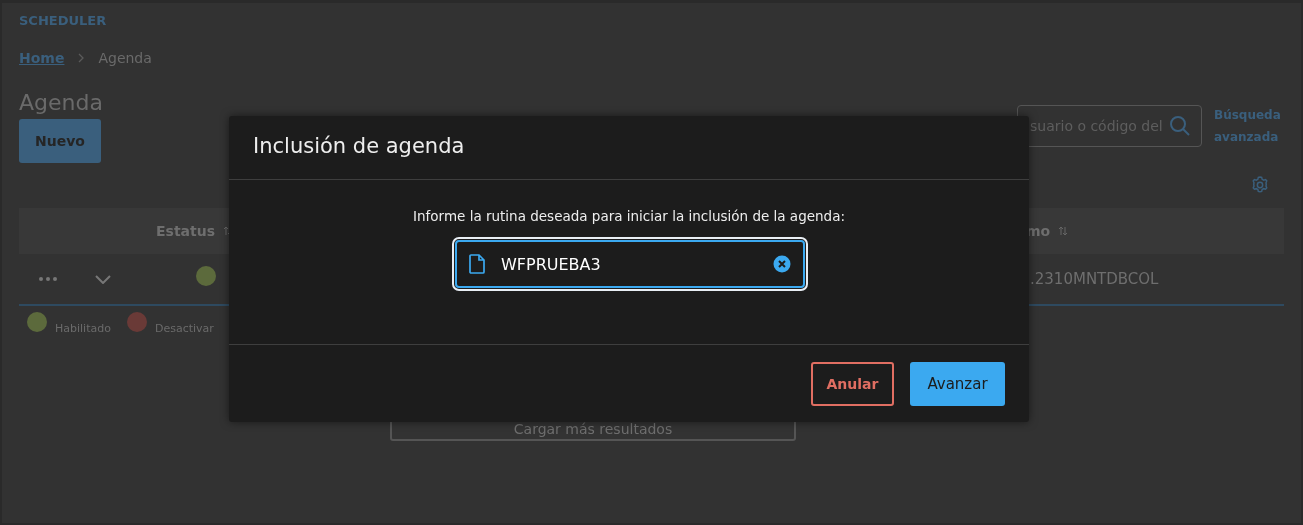 This screenshot has height=525, width=1303. Describe the element at coordinates (1249, 126) in the screenshot. I see `advanced-search-link: Búsqueda avanzada` at that location.